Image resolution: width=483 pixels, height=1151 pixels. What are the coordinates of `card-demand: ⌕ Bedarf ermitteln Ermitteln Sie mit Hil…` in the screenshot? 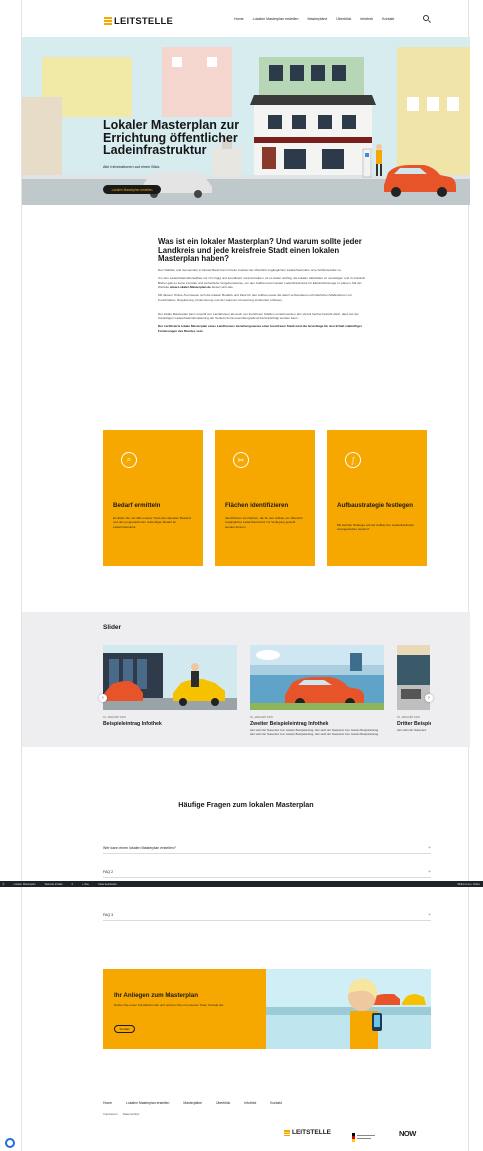 It's located at (153, 498).